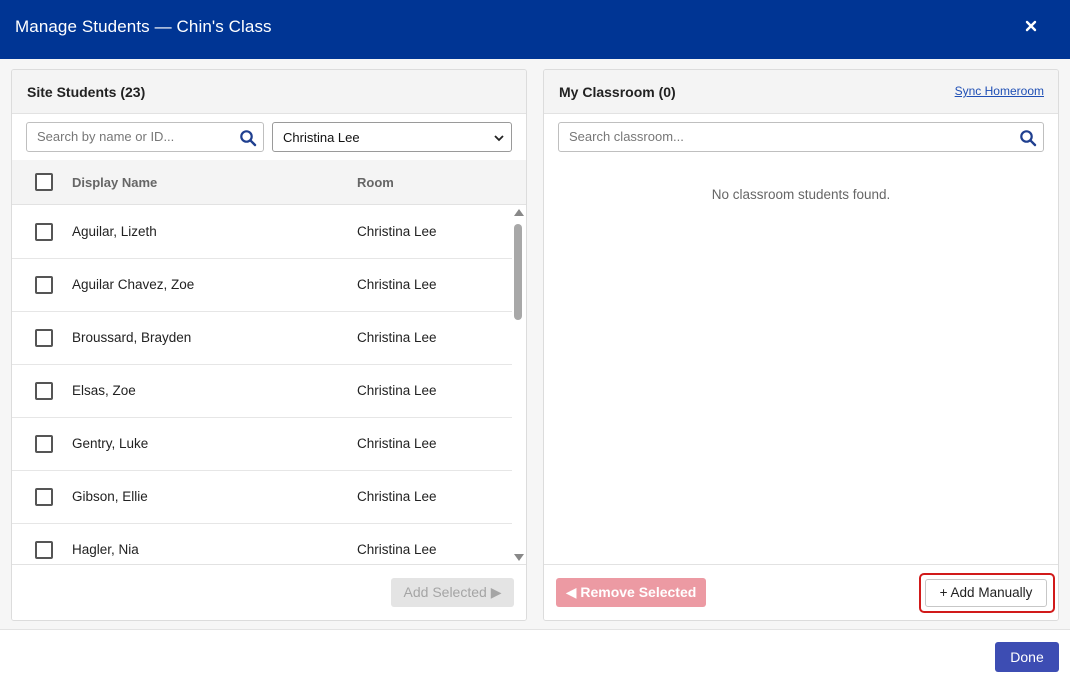 Image resolution: width=1070 pixels, height=679 pixels. I want to click on scroll-thumb, so click(518, 272).